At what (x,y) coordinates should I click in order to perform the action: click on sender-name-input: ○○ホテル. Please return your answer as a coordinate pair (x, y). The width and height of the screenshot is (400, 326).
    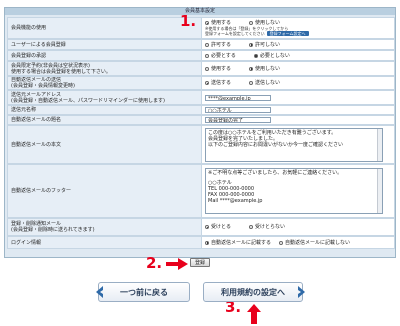
    Looking at the image, I should click on (238, 110).